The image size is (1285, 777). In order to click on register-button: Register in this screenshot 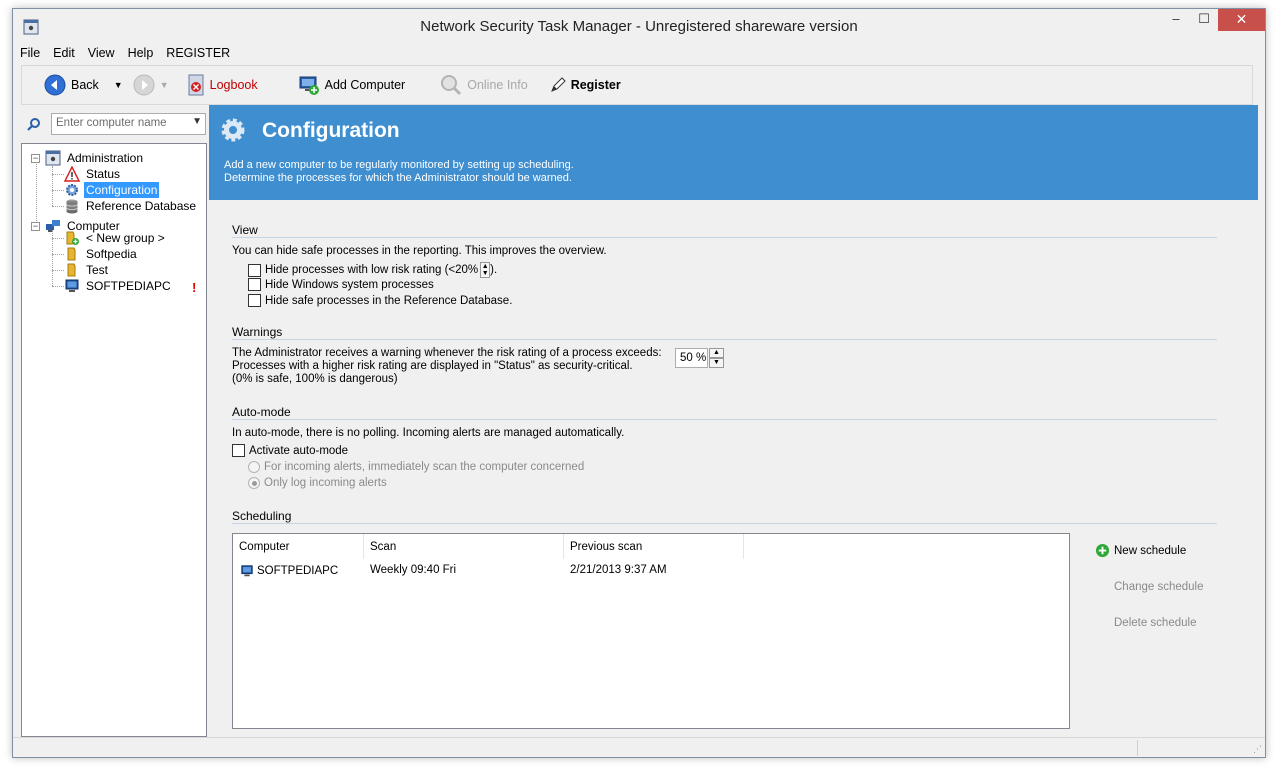, I will do `click(585, 85)`.